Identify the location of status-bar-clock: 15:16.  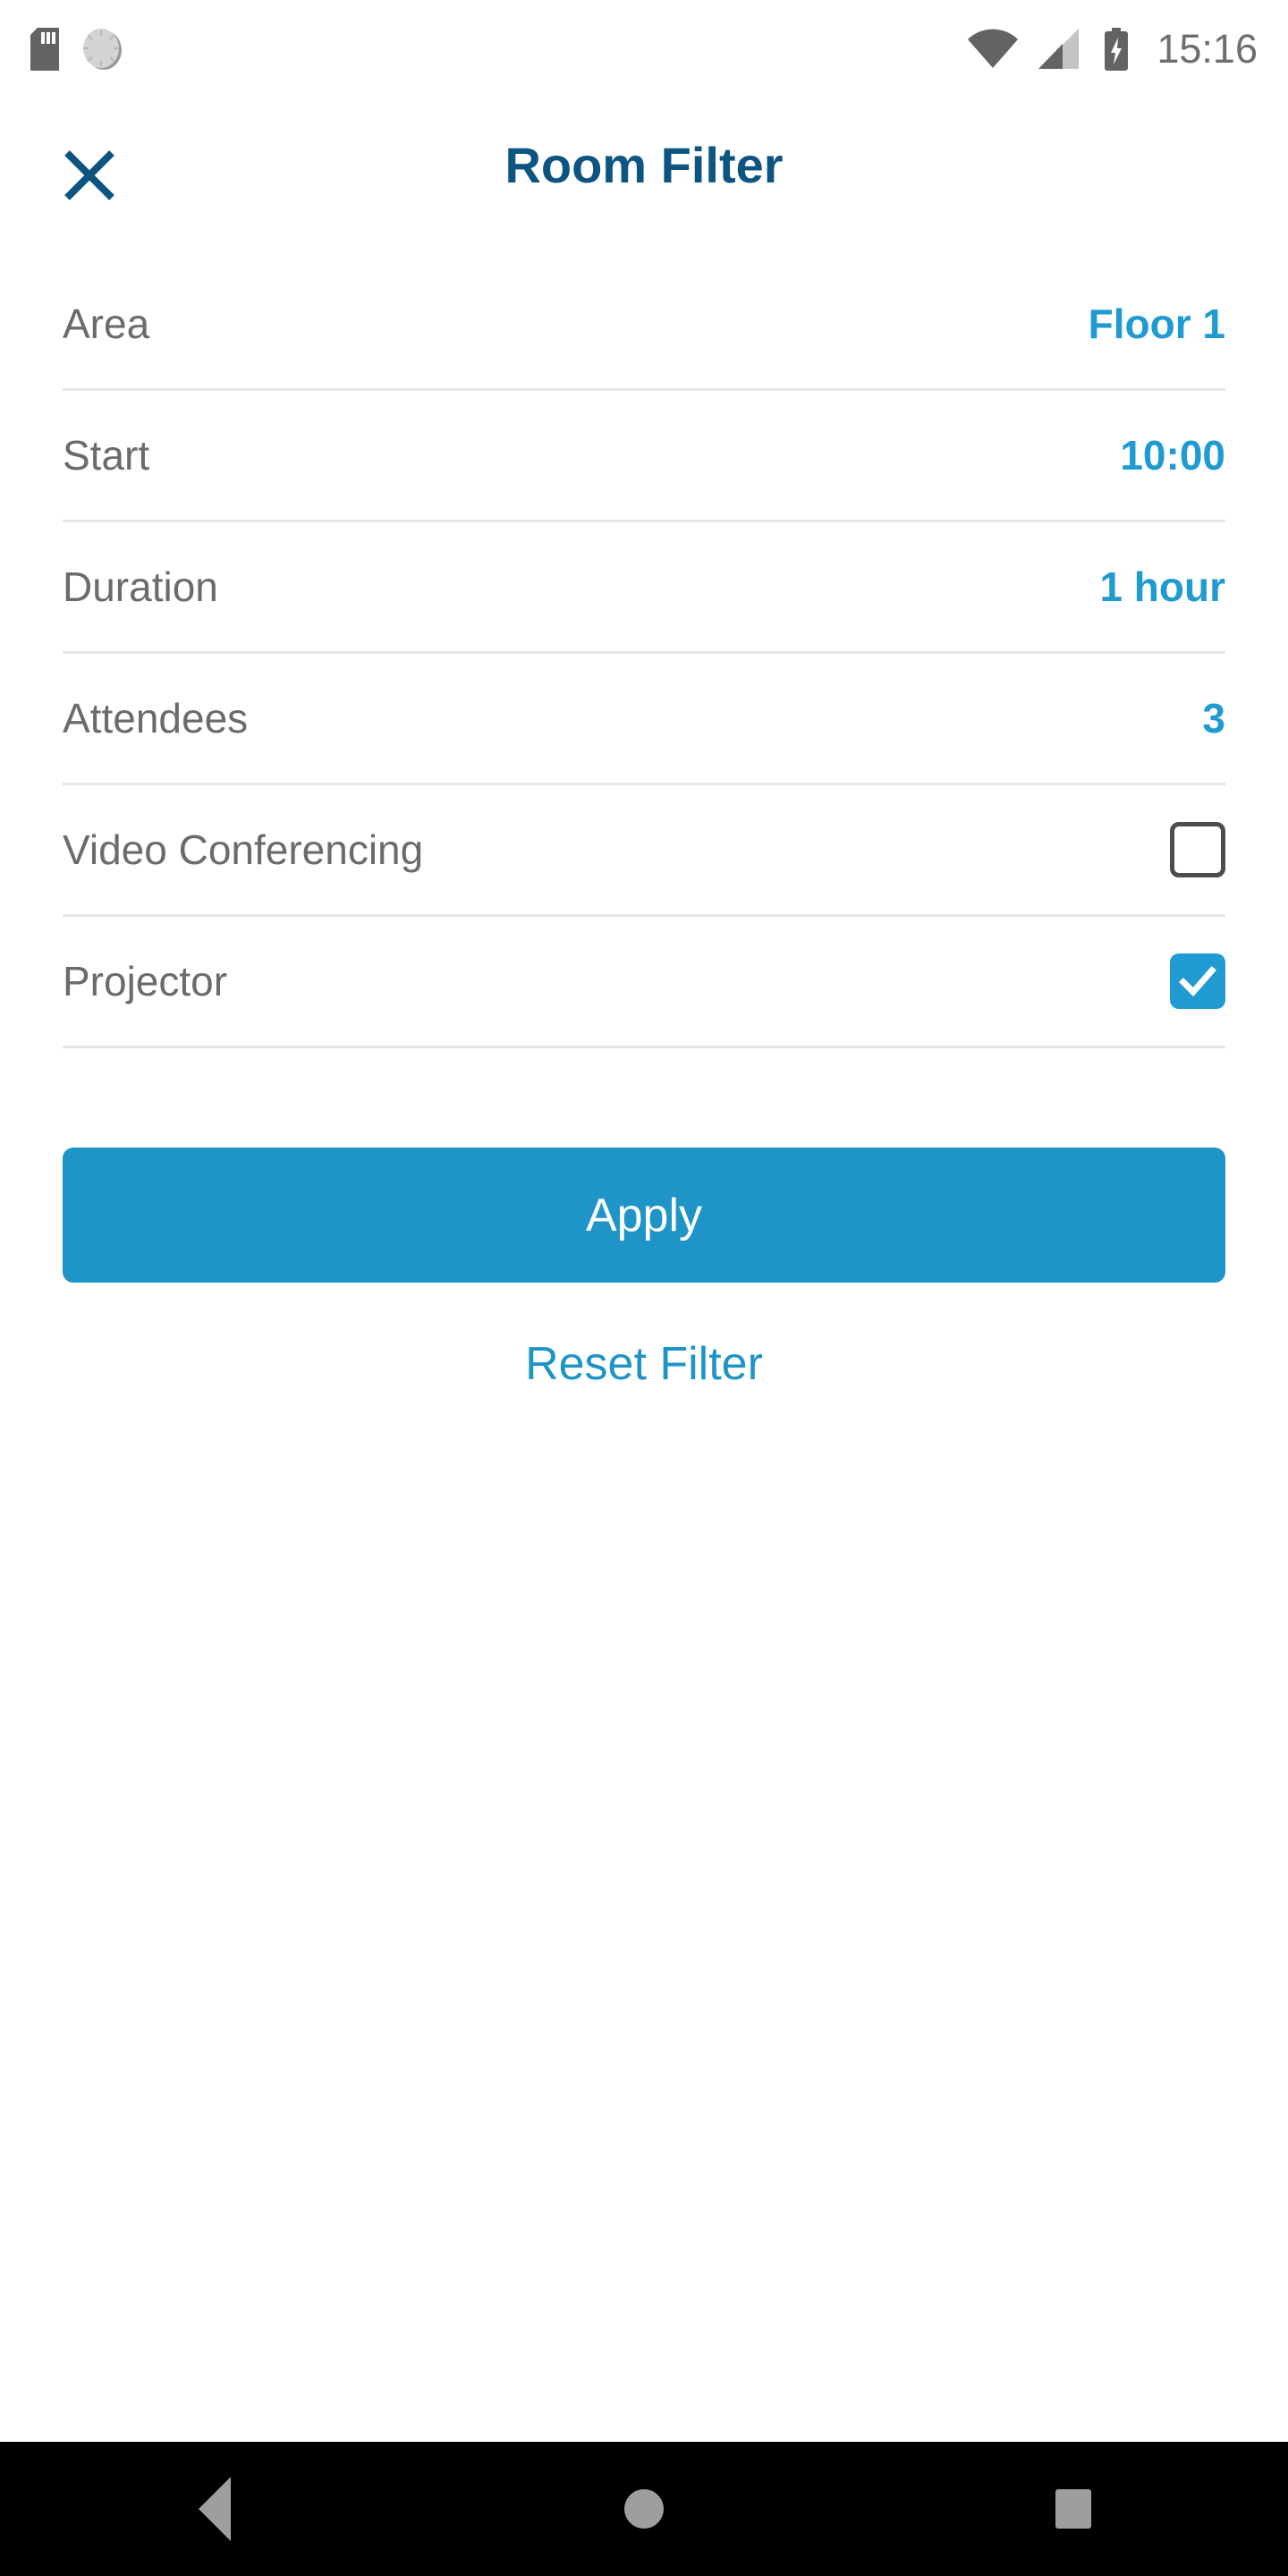
(1207, 49).